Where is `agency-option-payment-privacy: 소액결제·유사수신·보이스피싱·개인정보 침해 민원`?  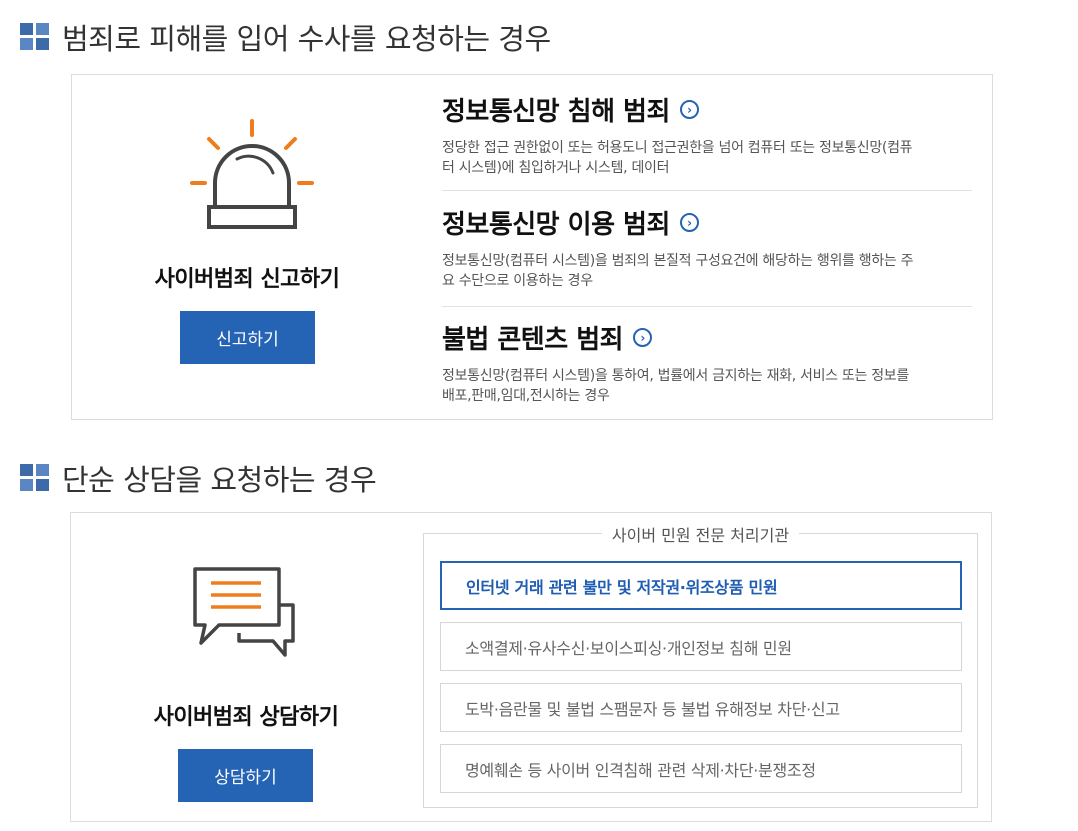 agency-option-payment-privacy: 소액결제·유사수신·보이스피싱·개인정보 침해 민원 is located at coordinates (701, 646).